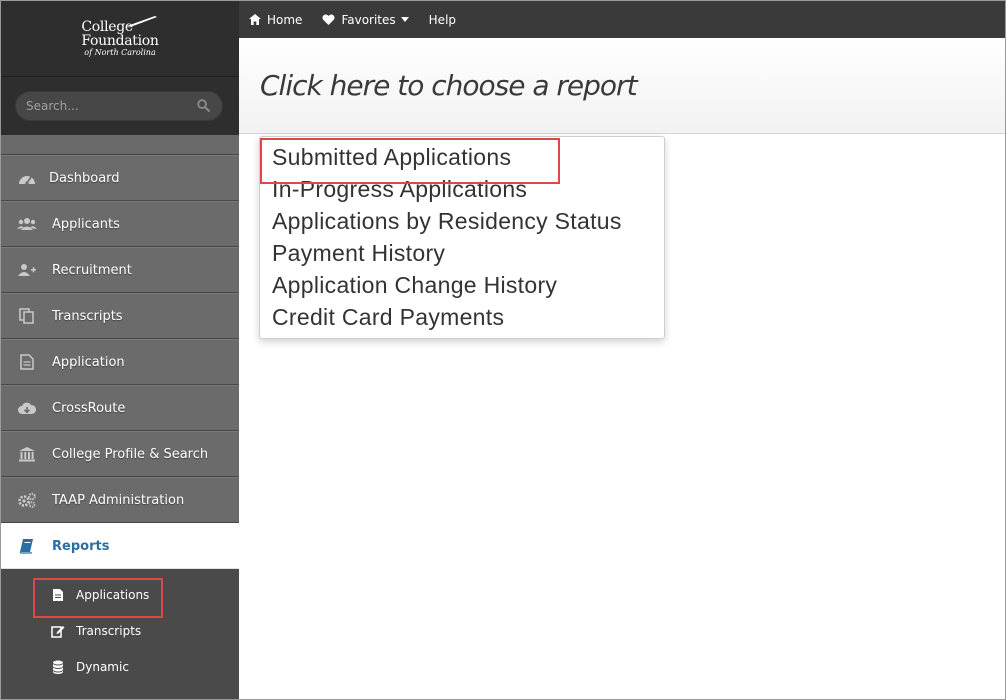  Describe the element at coordinates (145, 21) in the screenshot. I see `logo-swoosh-icon` at that location.